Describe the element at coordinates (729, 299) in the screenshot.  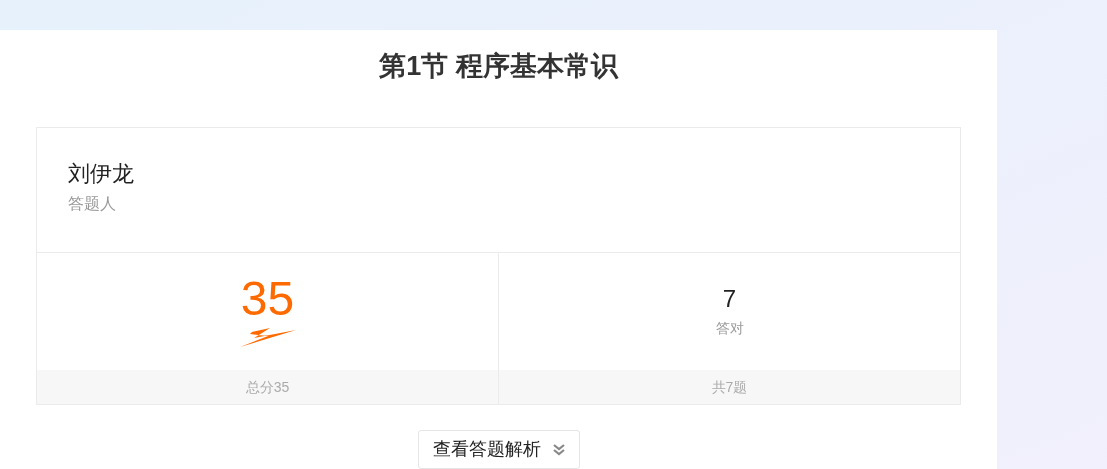
I see `correct-count: 7` at that location.